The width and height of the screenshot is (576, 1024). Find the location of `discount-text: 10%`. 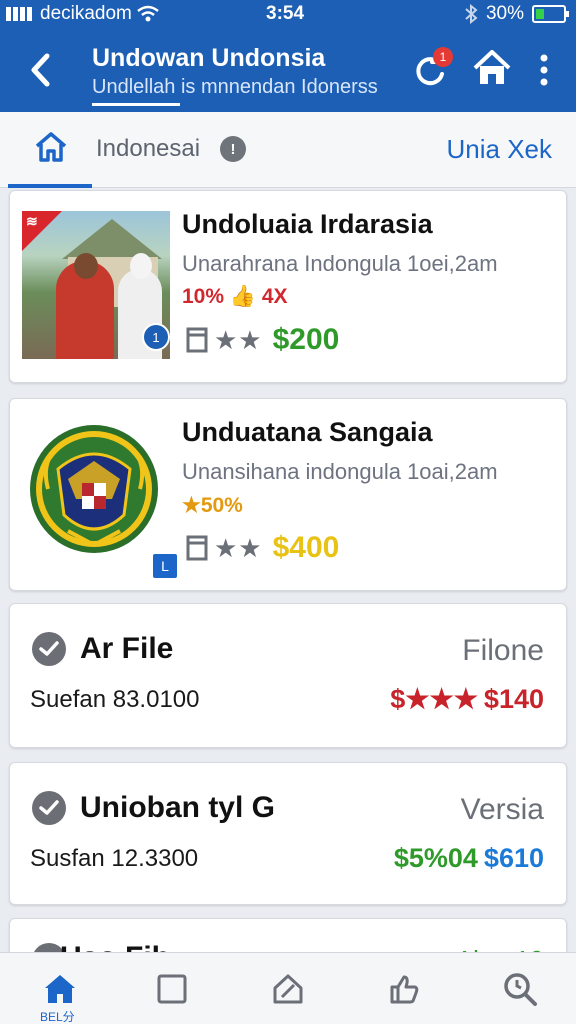

discount-text: 10% is located at coordinates (203, 296).